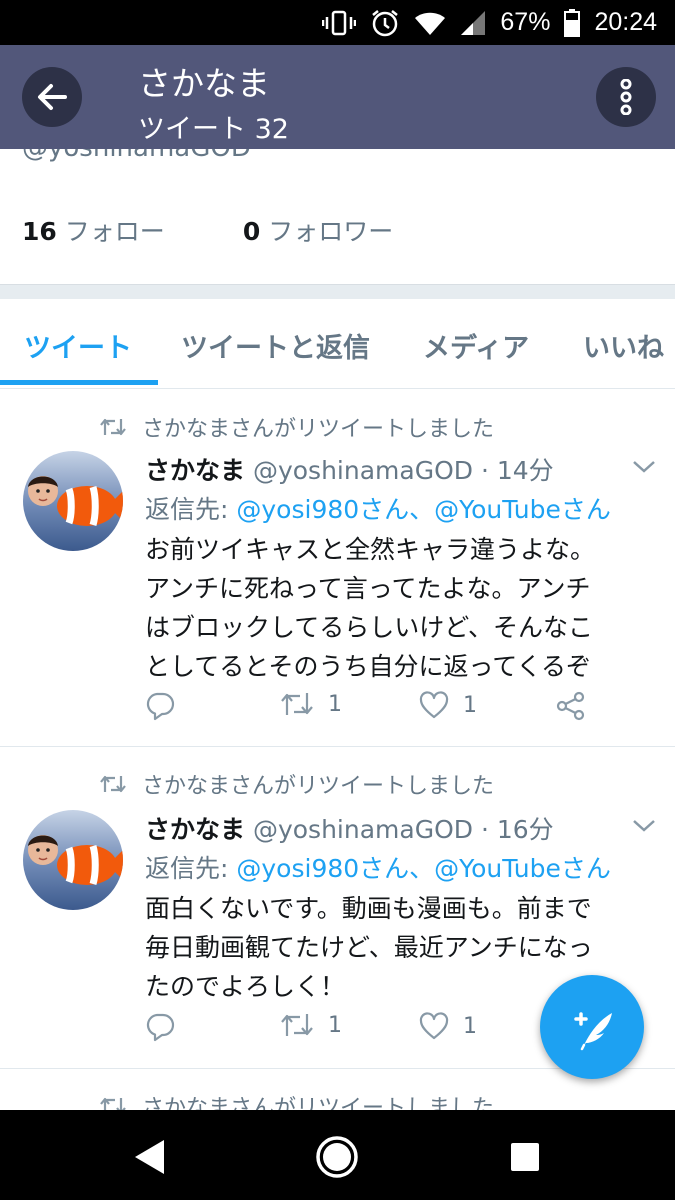 The image size is (675, 1200). What do you see at coordinates (369, 947) in the screenshot?
I see `tweet-line: 毎日動画観てたけど、最近アンチになっ` at bounding box center [369, 947].